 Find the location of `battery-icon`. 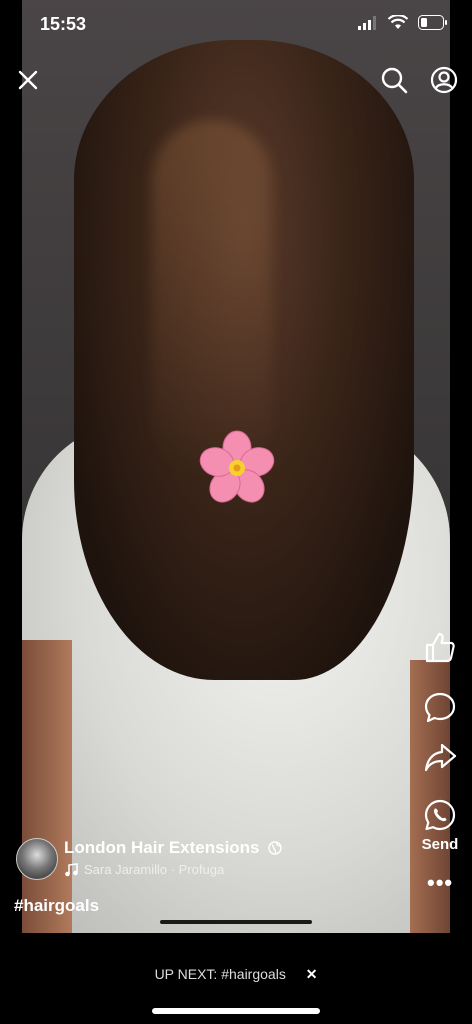

battery-icon is located at coordinates (432, 22).